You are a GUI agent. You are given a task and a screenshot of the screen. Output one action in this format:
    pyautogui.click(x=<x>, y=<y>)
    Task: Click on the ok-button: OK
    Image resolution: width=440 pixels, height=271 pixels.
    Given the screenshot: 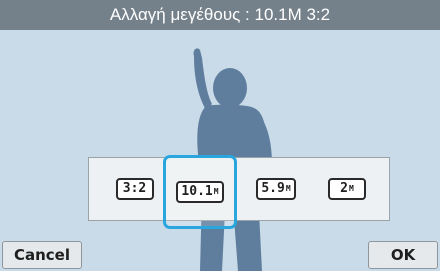 What is the action you would take?
    pyautogui.click(x=403, y=255)
    